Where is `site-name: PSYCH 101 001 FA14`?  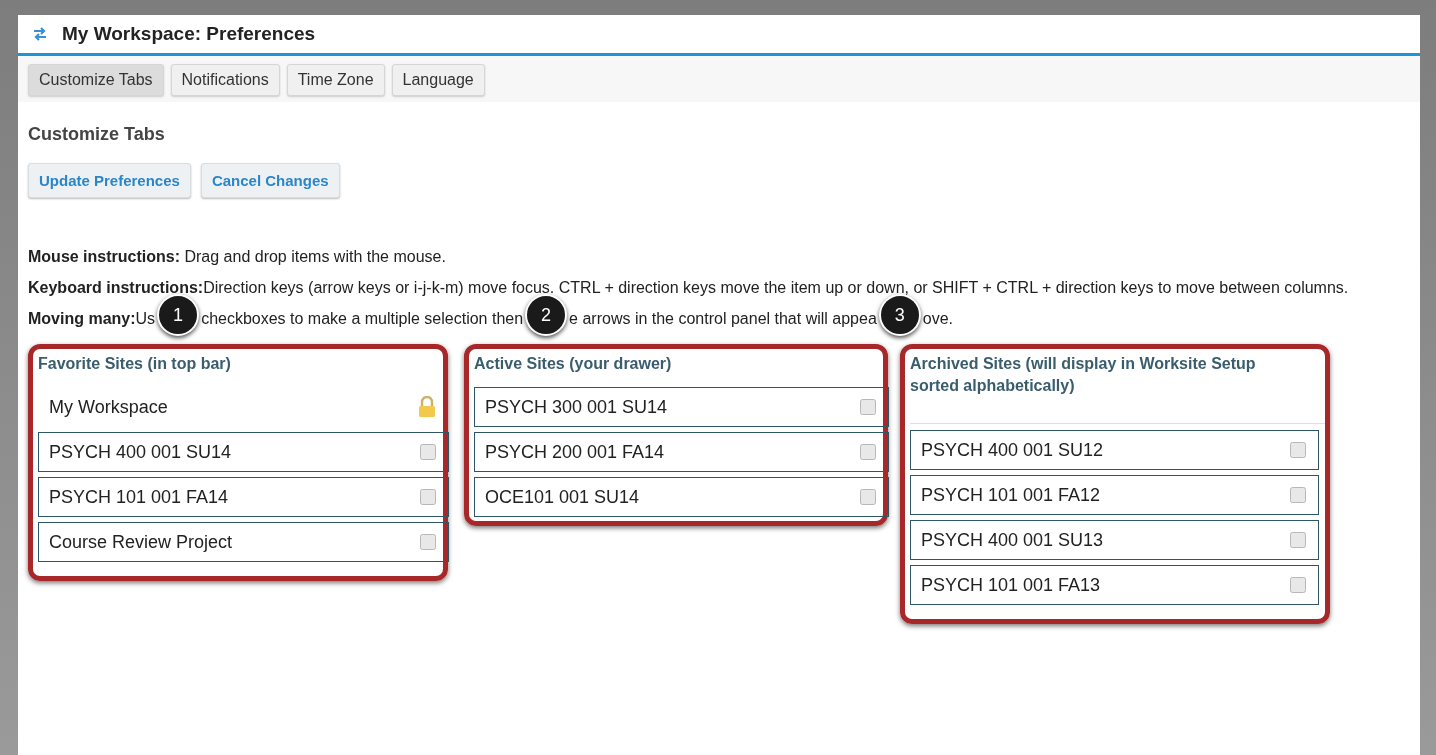
site-name: PSYCH 101 001 FA14 is located at coordinates (139, 497).